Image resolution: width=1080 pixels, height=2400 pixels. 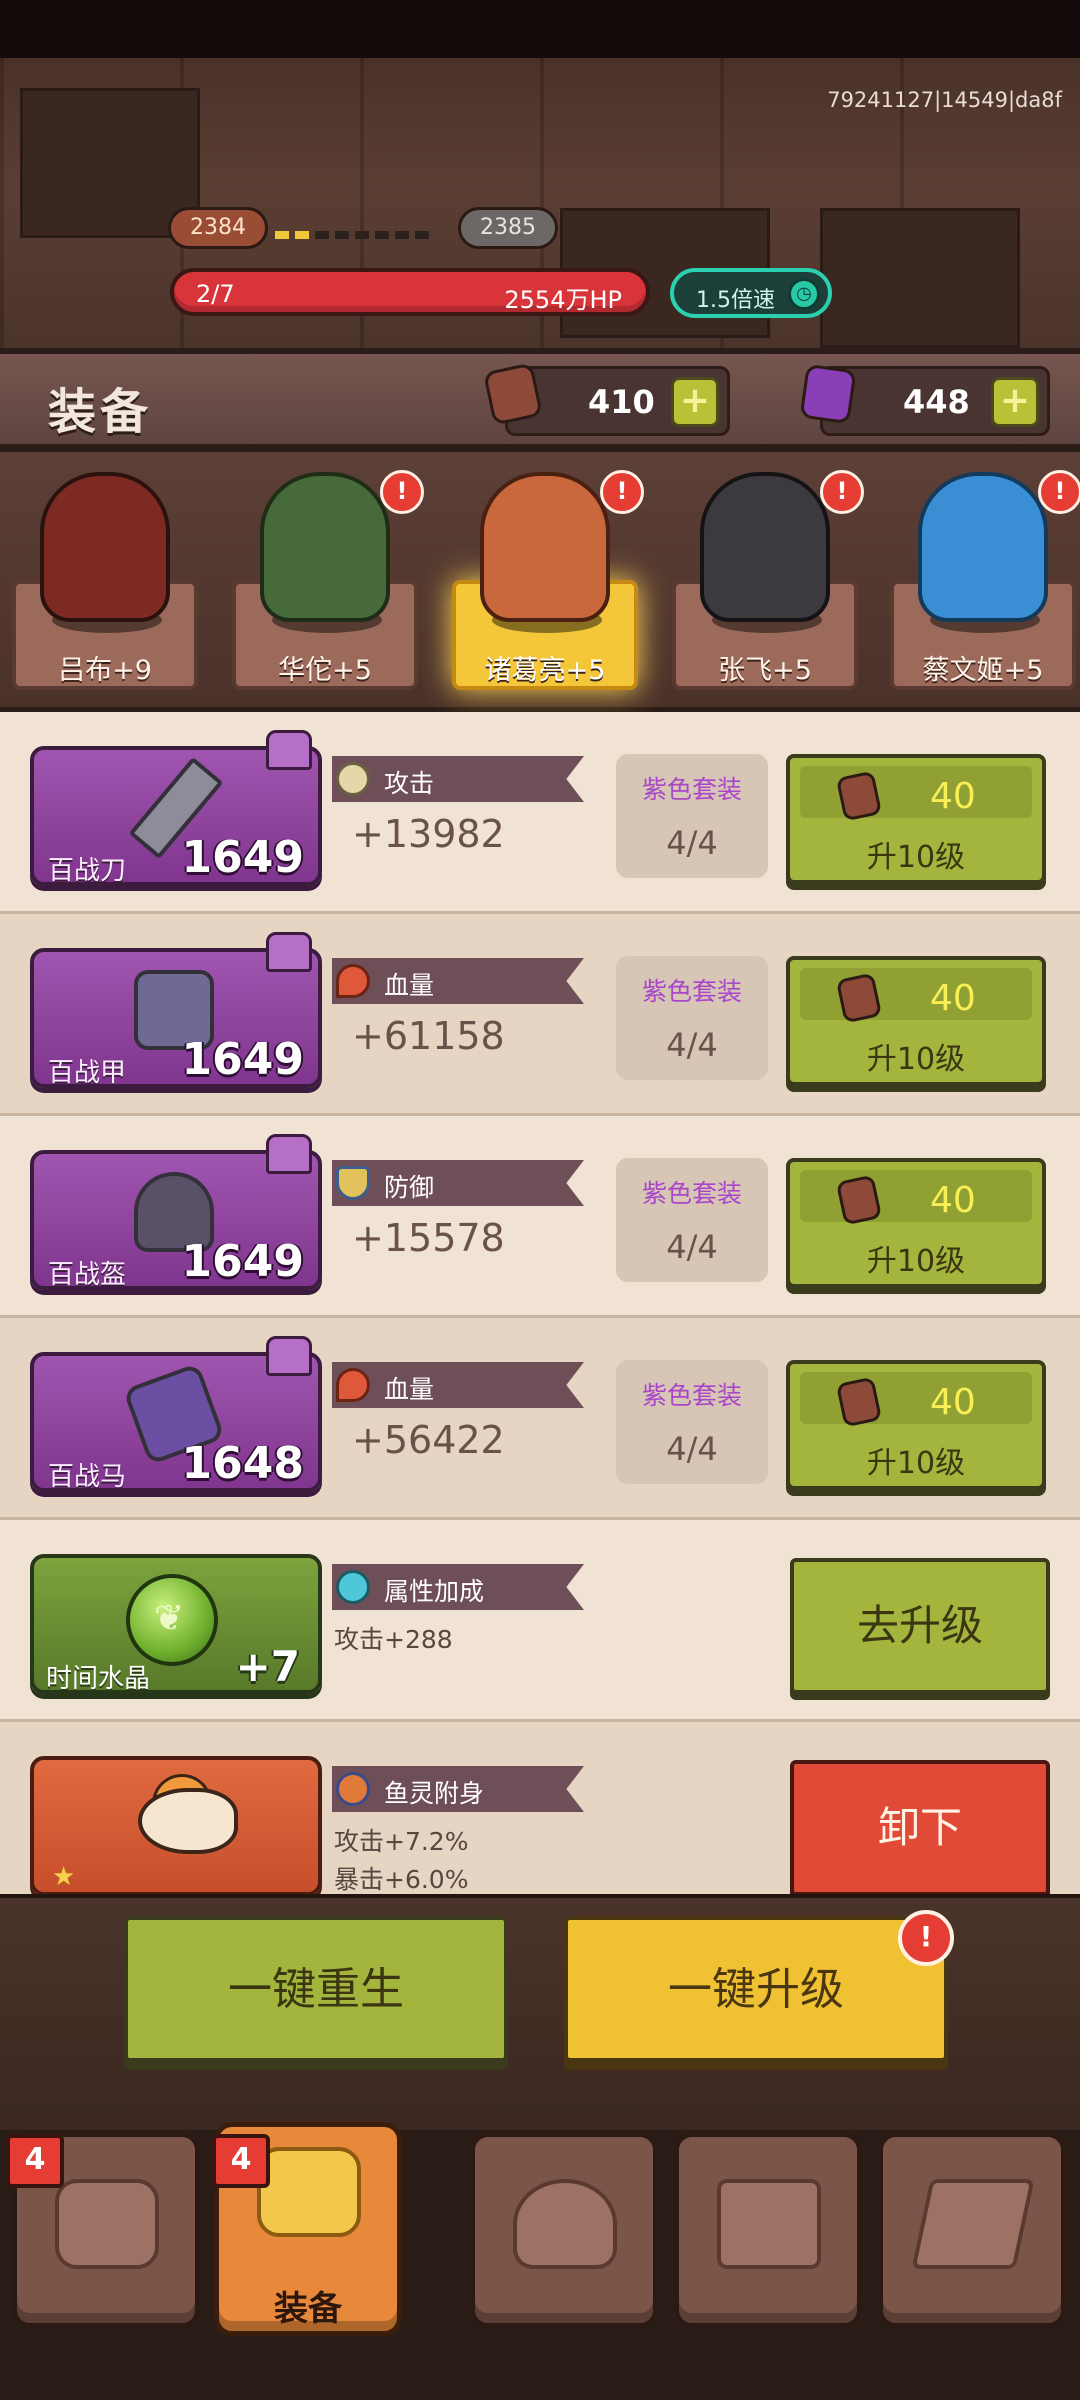 I want to click on level-progress-dots, so click(x=365, y=231).